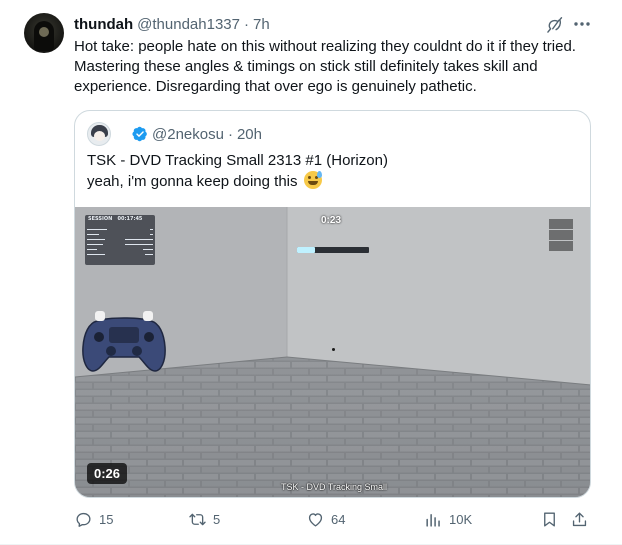 The height and width of the screenshot is (545, 622). I want to click on bookmark-icon, so click(549, 519).